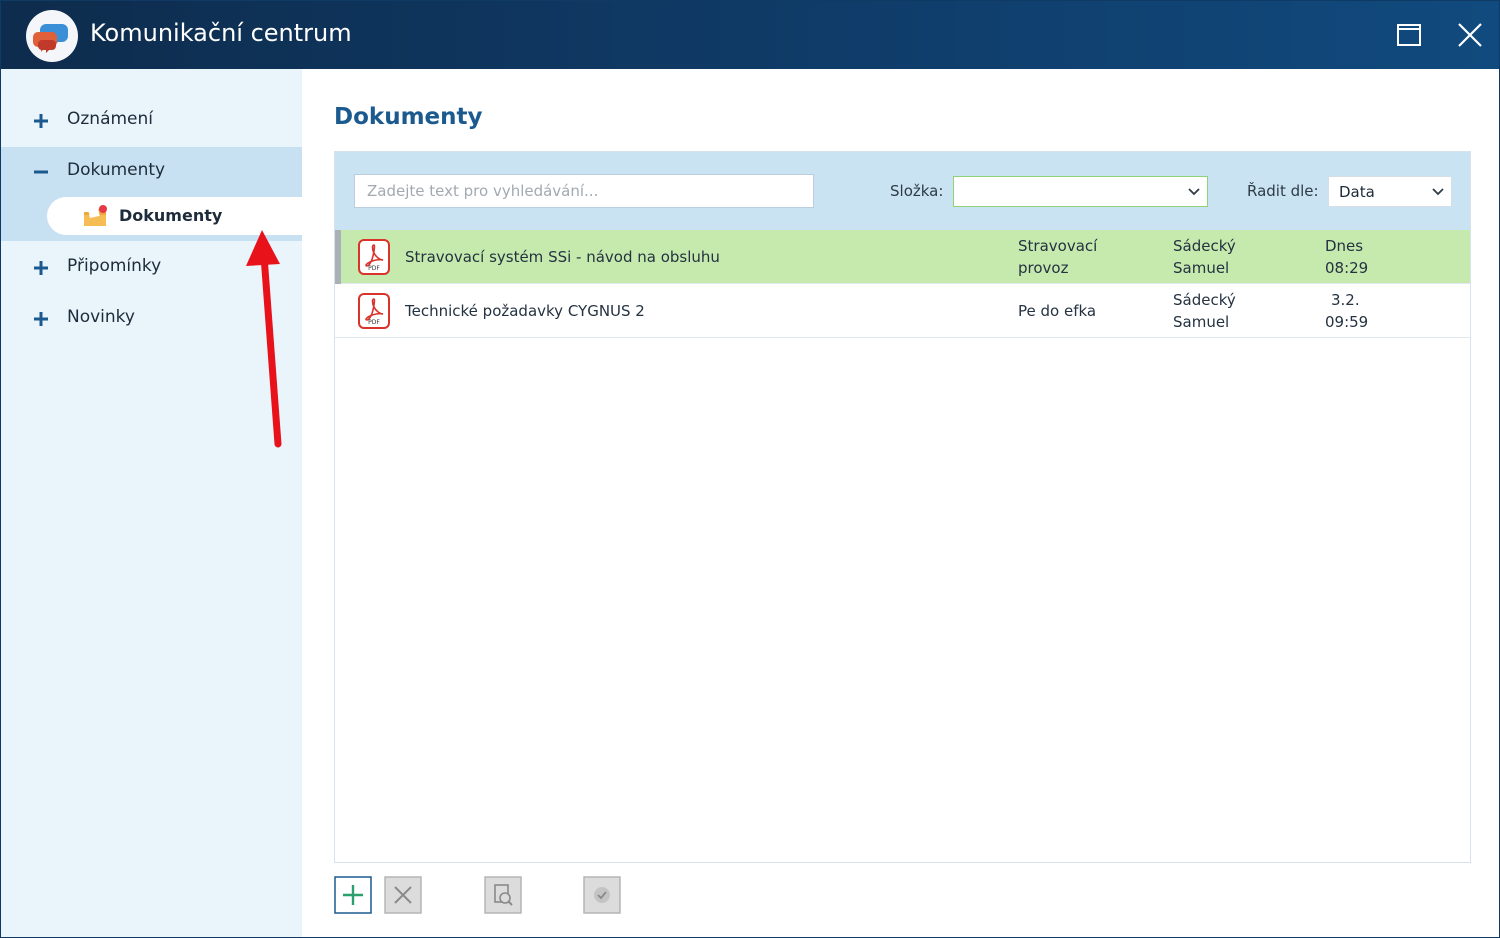 The image size is (1500, 938). I want to click on sidebar-item-dokumenty: Dokumenty, so click(151, 172).